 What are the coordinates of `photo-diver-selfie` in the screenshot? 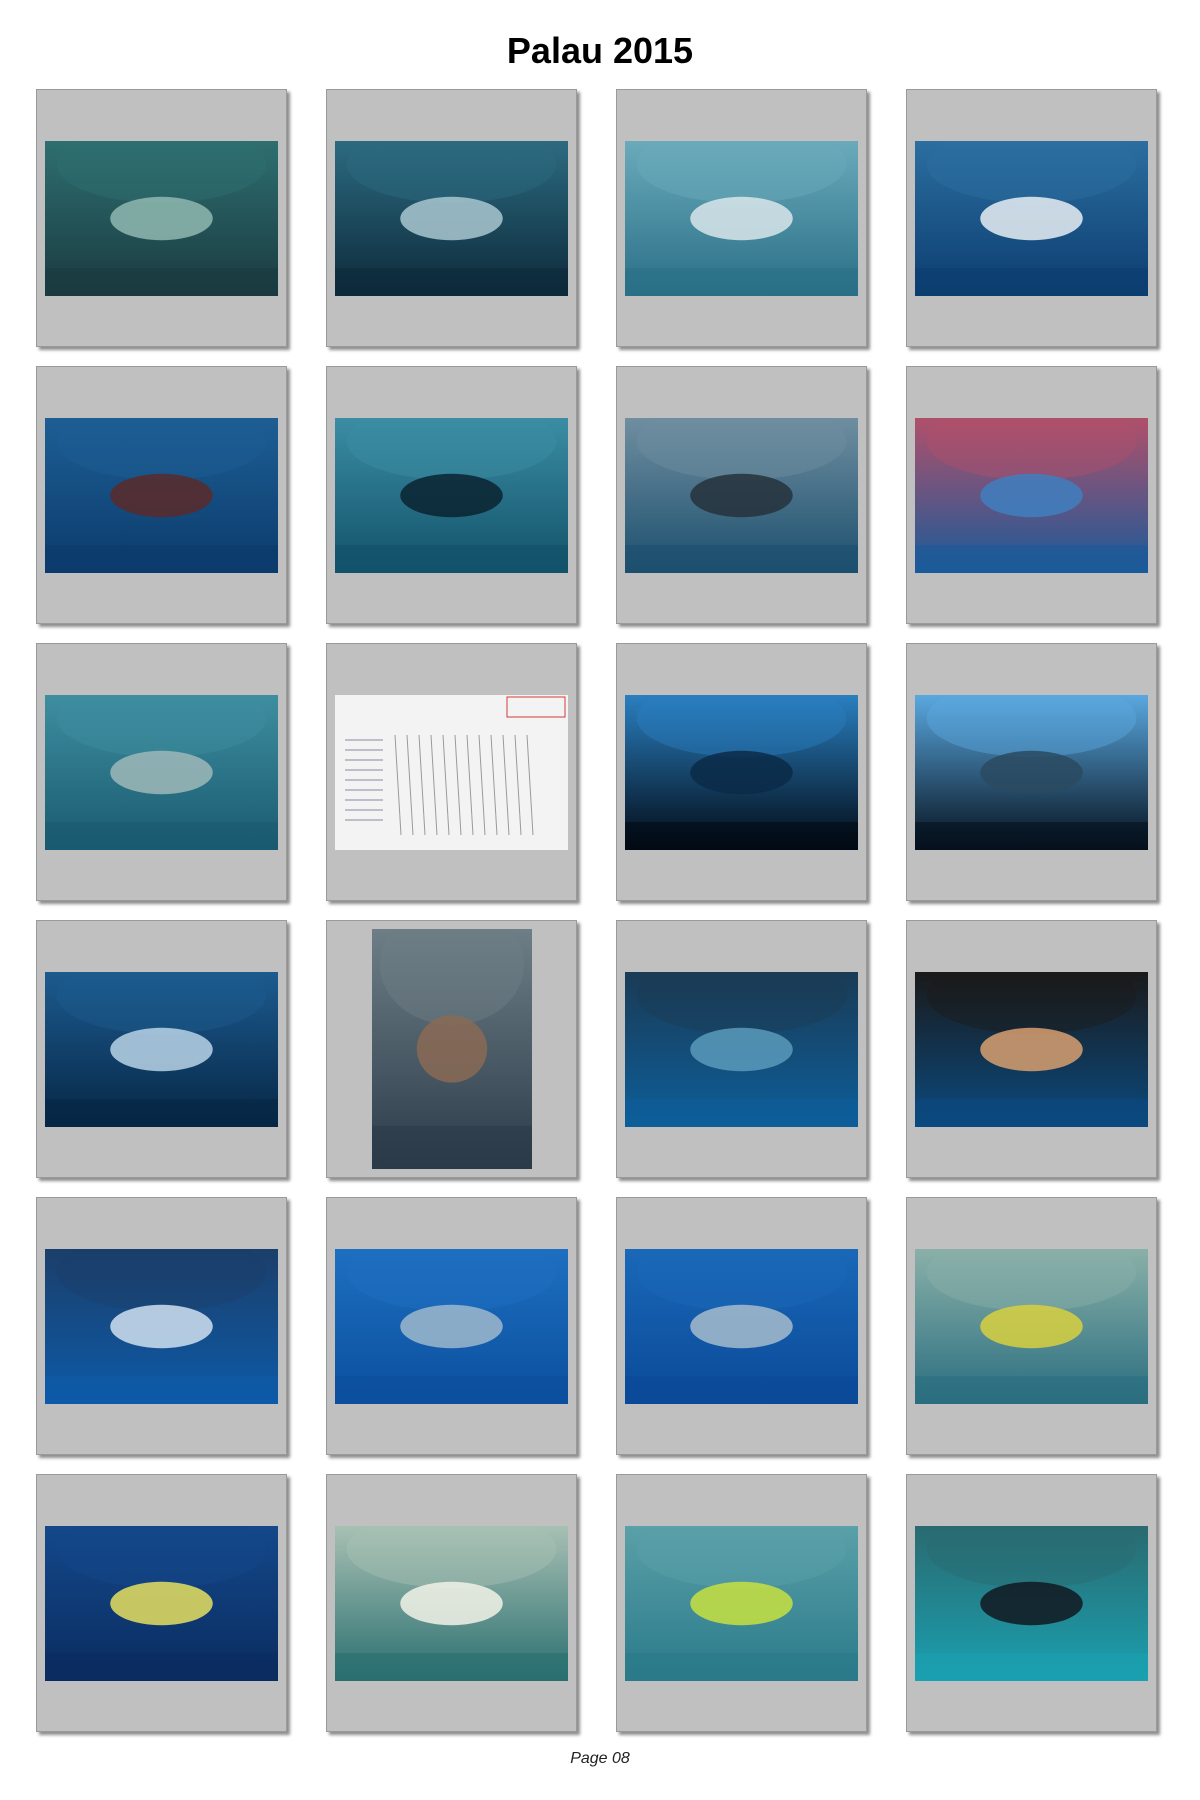 It's located at (1031, 1049).